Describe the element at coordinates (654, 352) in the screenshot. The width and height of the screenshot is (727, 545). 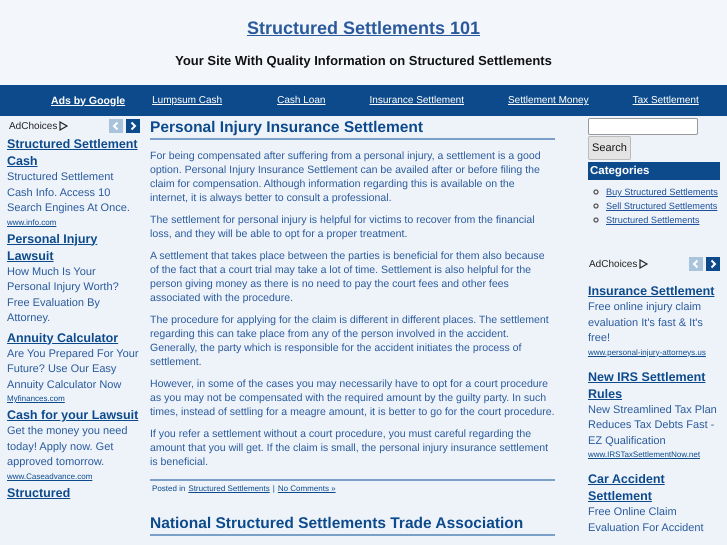
I see `ad-url-link: www.personal-injury-attorneys.us` at that location.